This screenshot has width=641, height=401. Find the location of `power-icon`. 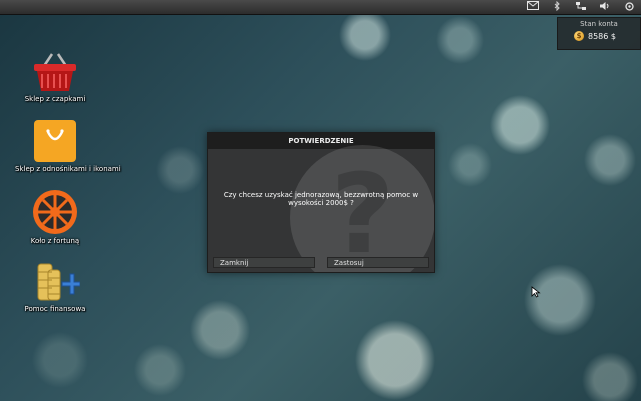

power-icon is located at coordinates (629, 7).